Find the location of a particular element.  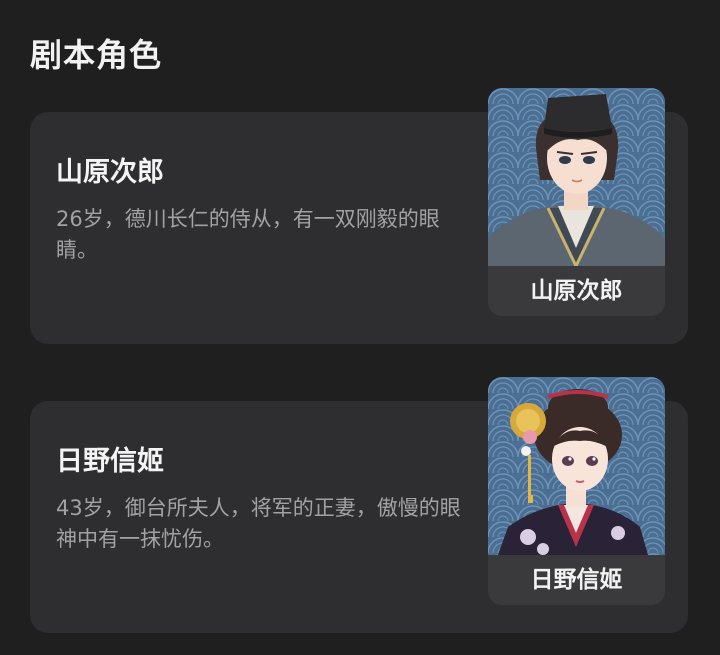

character-portrait: 日野信姬 is located at coordinates (576, 491).